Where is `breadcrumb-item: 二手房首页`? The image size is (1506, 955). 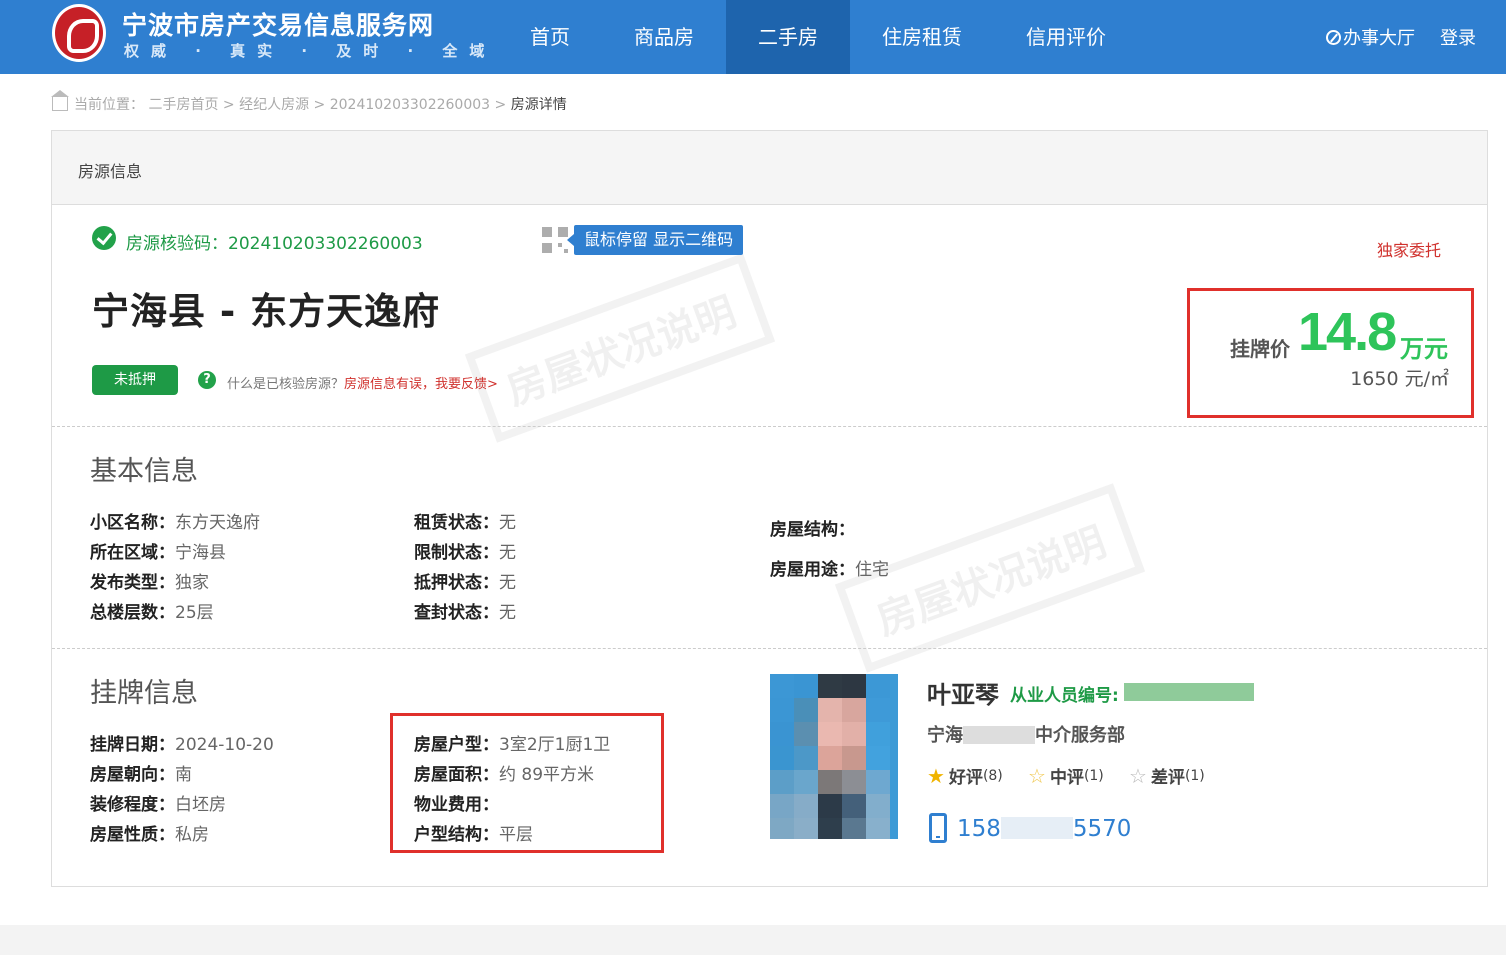
breadcrumb-item: 二手房首页 is located at coordinates (183, 105).